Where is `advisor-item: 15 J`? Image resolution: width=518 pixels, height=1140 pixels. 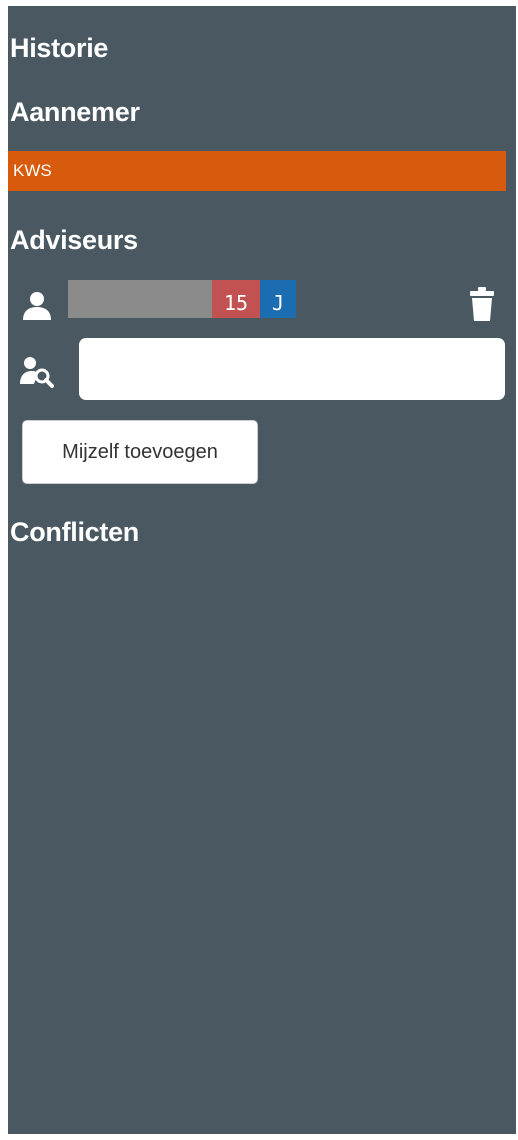
advisor-item: 15 J is located at coordinates (257, 299).